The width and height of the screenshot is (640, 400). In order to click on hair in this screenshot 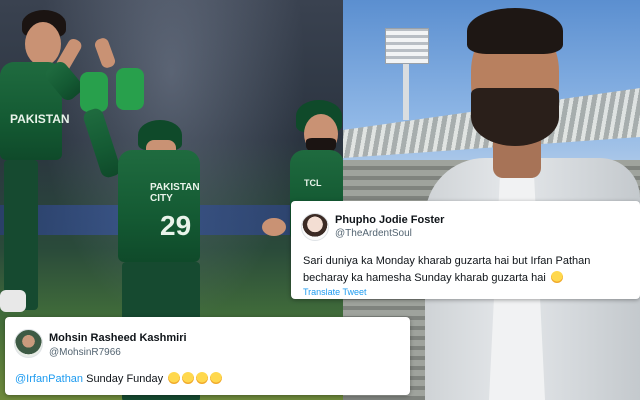, I will do `click(515, 31)`.